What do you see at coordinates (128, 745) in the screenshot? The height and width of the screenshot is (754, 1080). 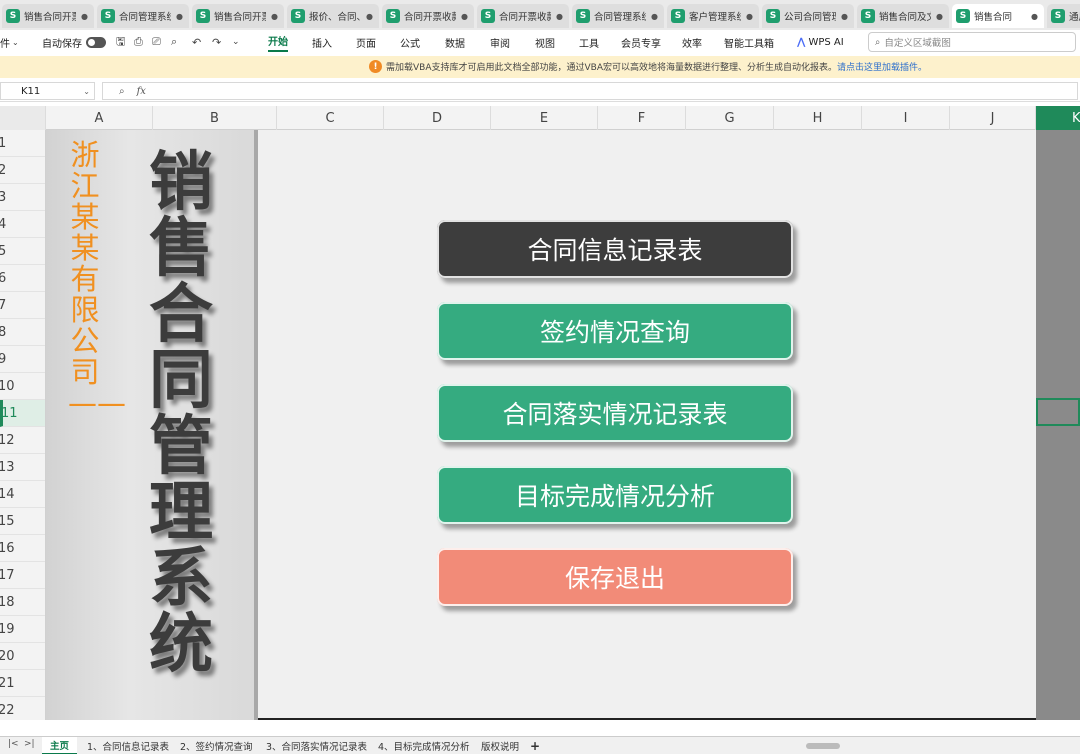 I see `sheet-tab: 1、合同信息记录表` at bounding box center [128, 745].